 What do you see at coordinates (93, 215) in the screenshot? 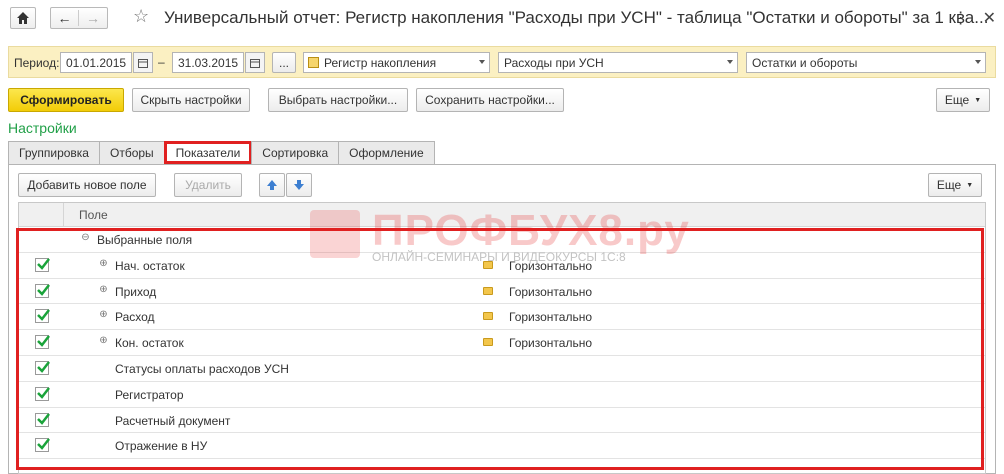
I see `column-header-field: Поле` at bounding box center [93, 215].